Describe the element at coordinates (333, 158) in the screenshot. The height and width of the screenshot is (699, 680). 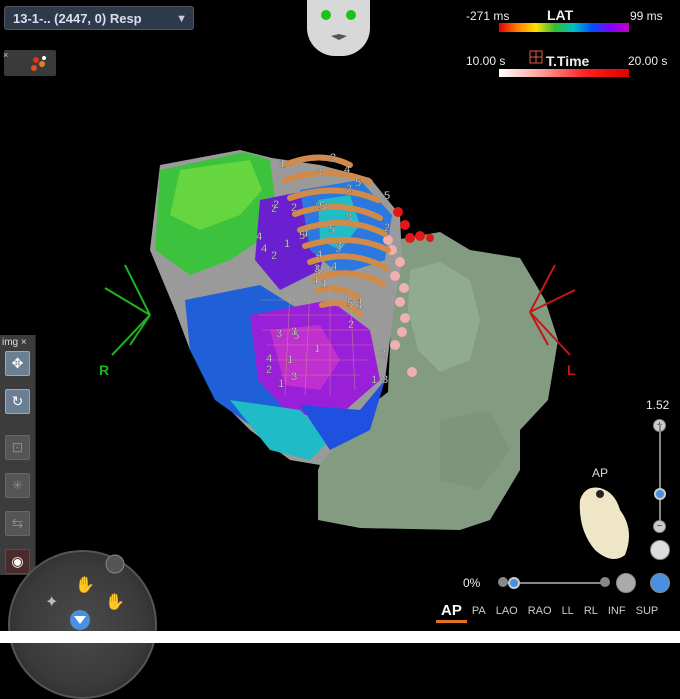
I see `tag-number-40: 3` at that location.